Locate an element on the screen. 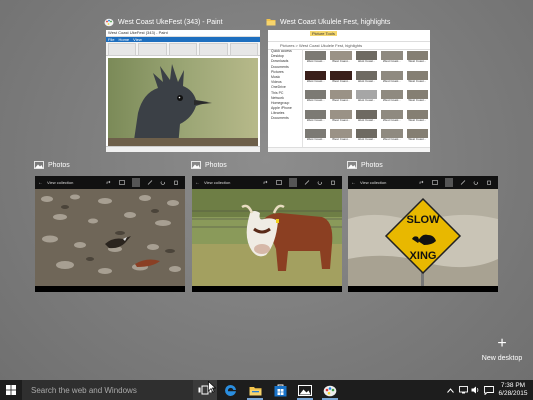 Image resolution: width=533 pixels, height=400 pixels. action-center-button is located at coordinates (489, 390).